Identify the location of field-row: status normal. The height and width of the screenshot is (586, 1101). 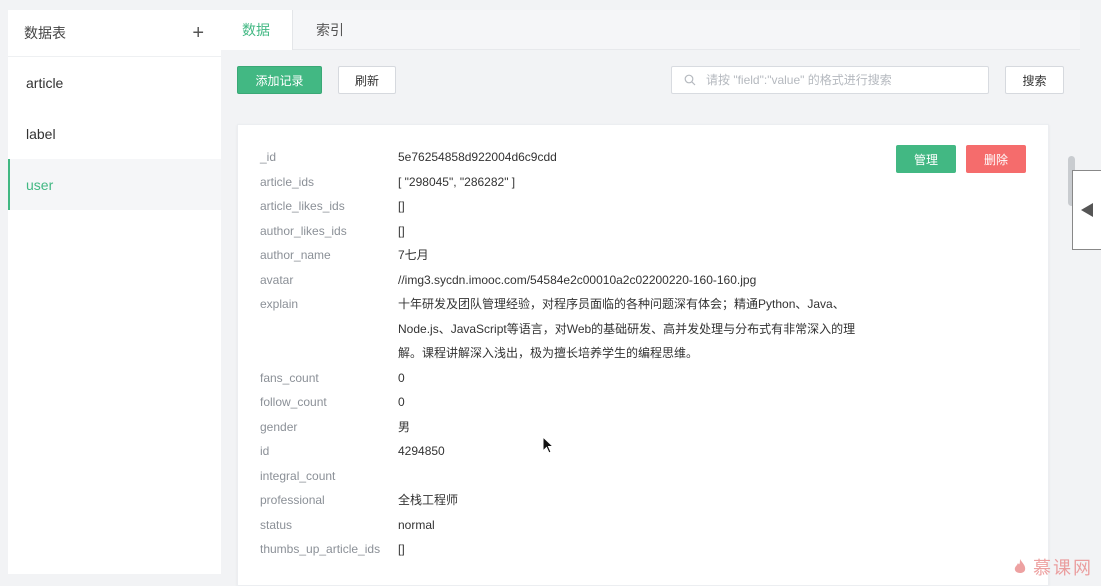
(569, 525).